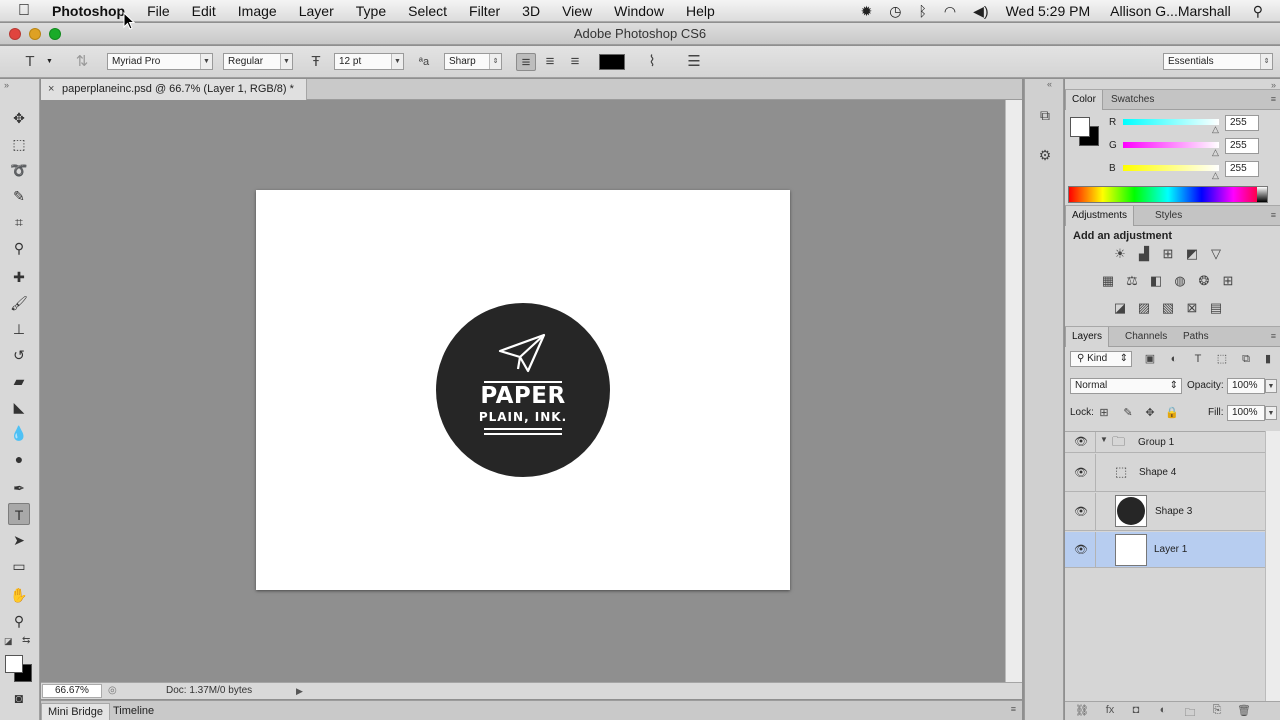 This screenshot has width=1280, height=720. Describe the element at coordinates (1104, 439) in the screenshot. I see `disclosure-triangle-icon: ▼` at that location.